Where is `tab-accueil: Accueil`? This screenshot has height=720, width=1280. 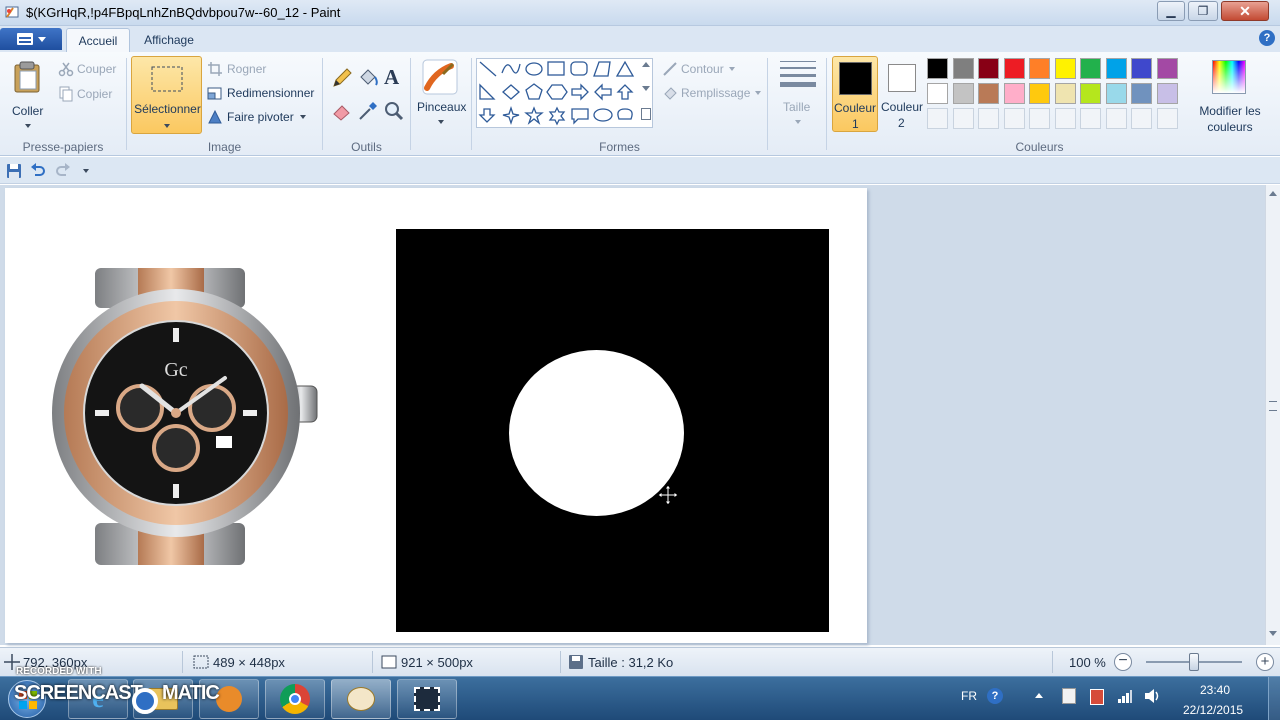 tab-accueil: Accueil is located at coordinates (98, 40).